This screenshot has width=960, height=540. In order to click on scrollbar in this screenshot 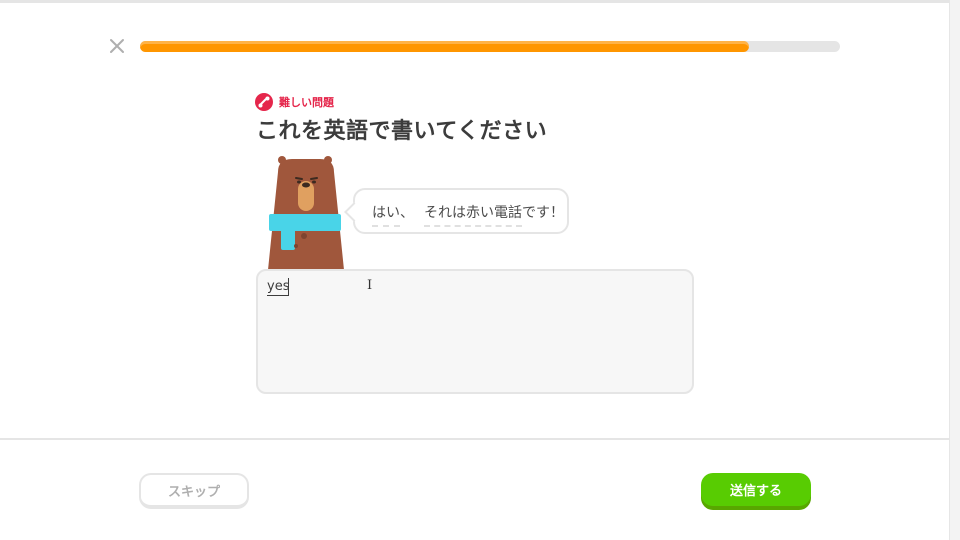, I will do `click(954, 270)`.